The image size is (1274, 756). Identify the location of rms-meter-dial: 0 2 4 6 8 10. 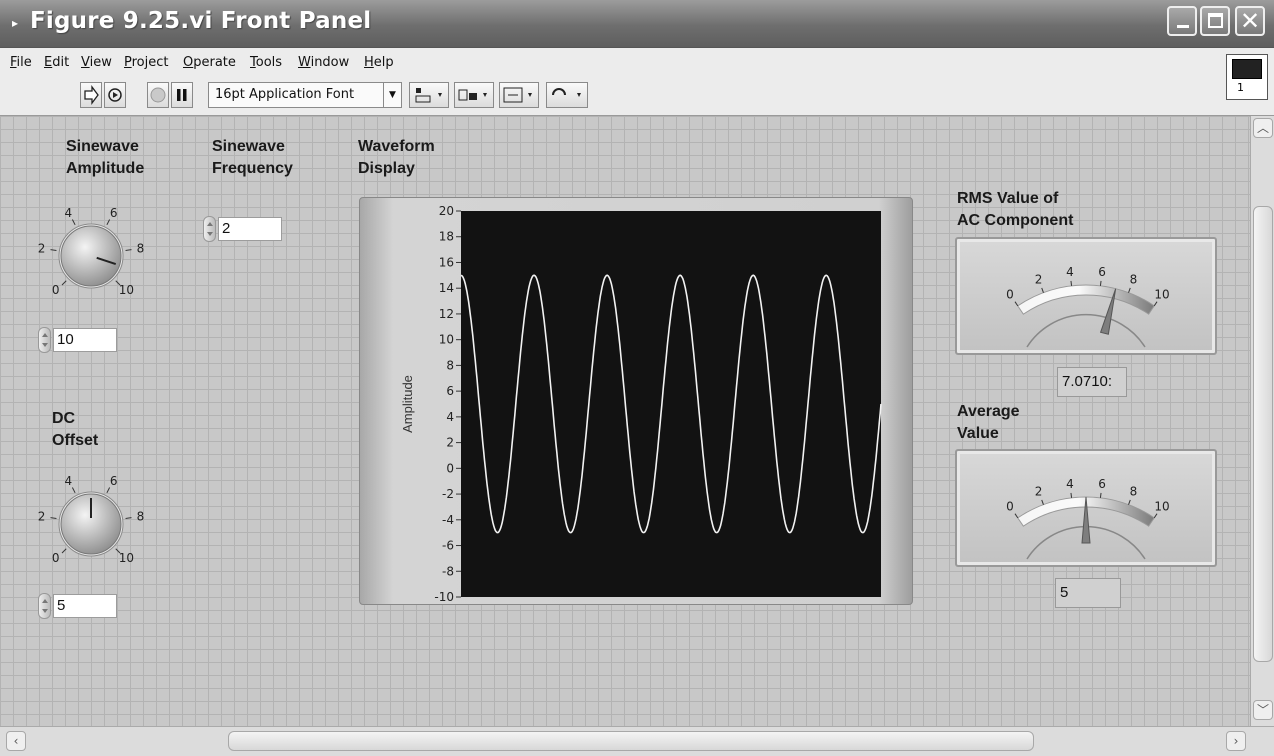
(1088, 306).